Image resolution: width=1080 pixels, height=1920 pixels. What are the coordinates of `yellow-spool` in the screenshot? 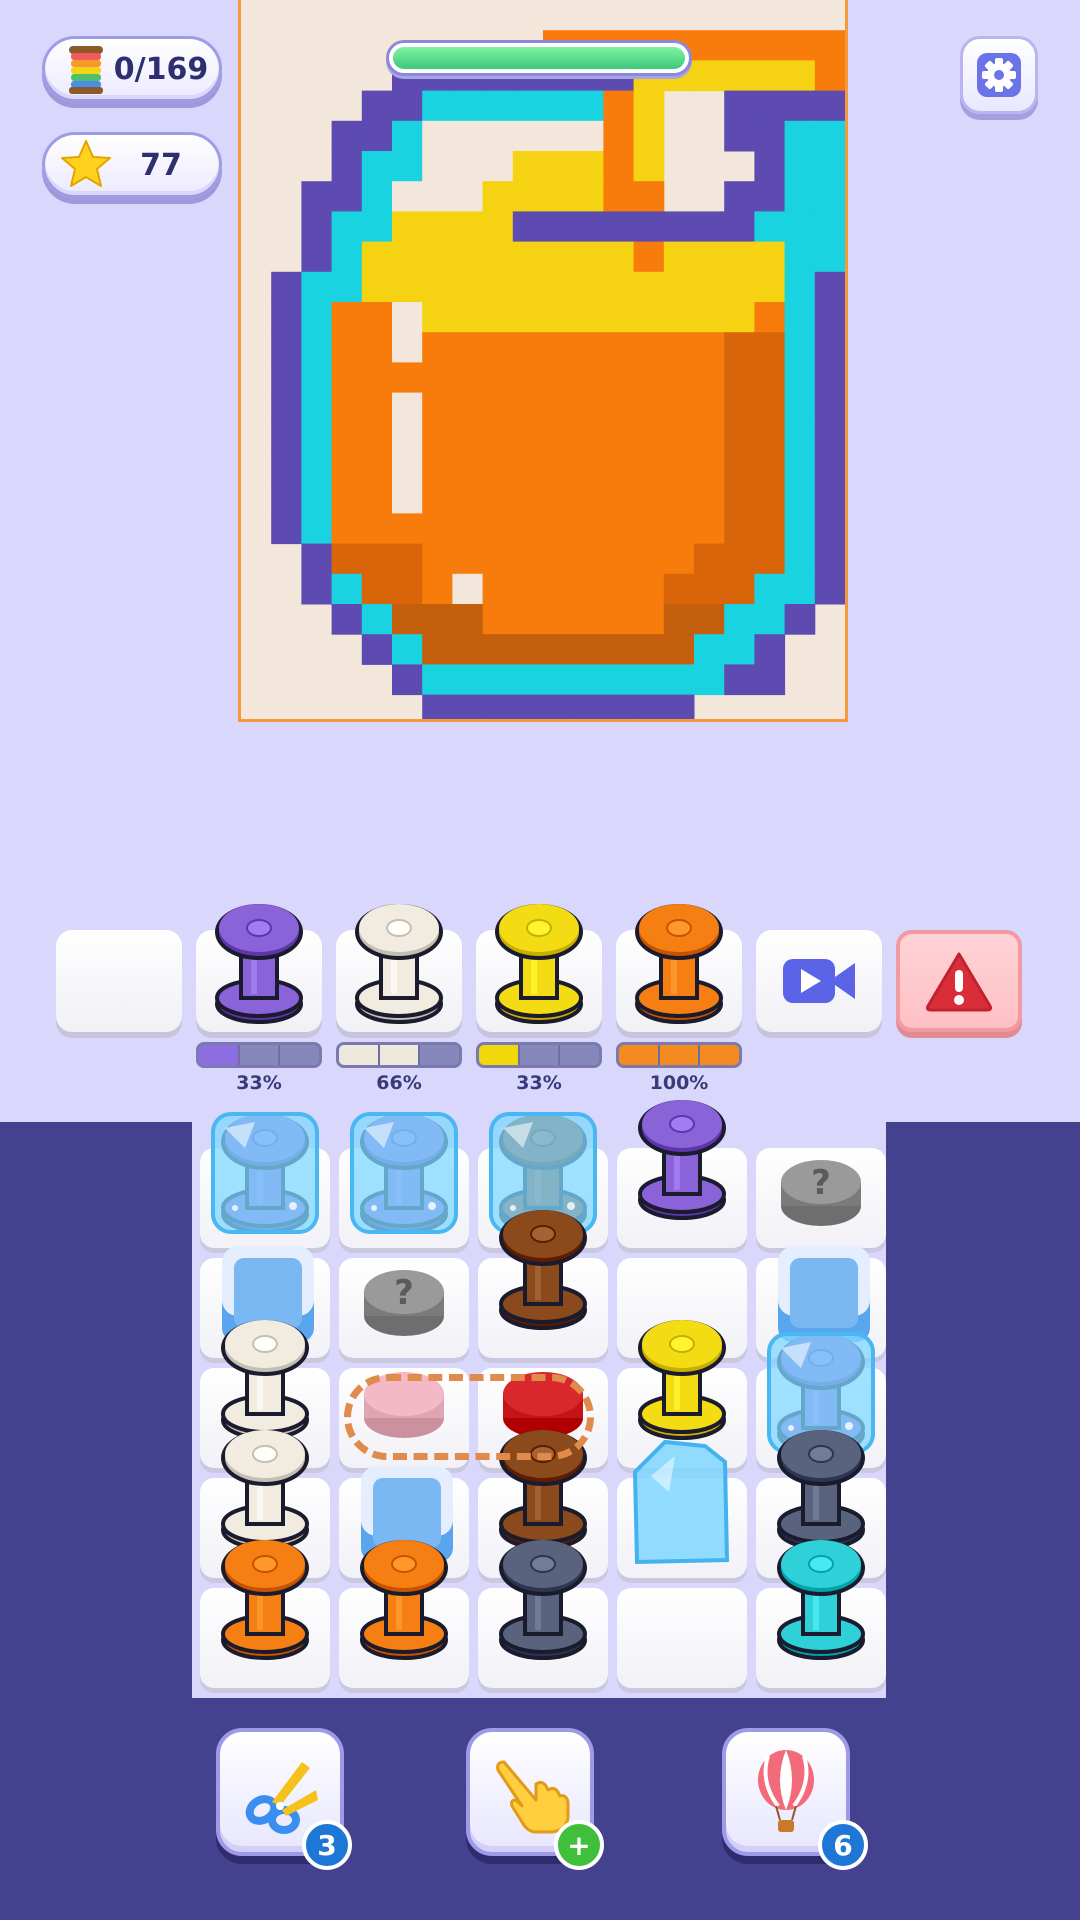 It's located at (682, 1380).